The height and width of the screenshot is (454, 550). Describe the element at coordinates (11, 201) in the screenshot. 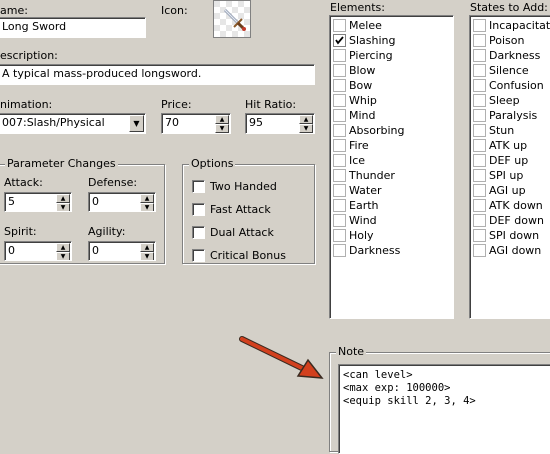

I see `attack-value: 5` at that location.